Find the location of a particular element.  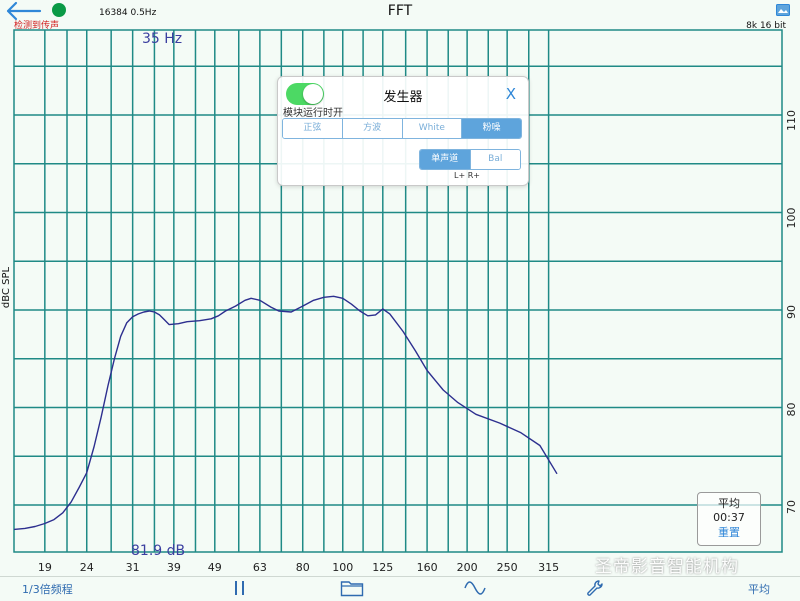

x-tick-label: 250 is located at coordinates (507, 567).